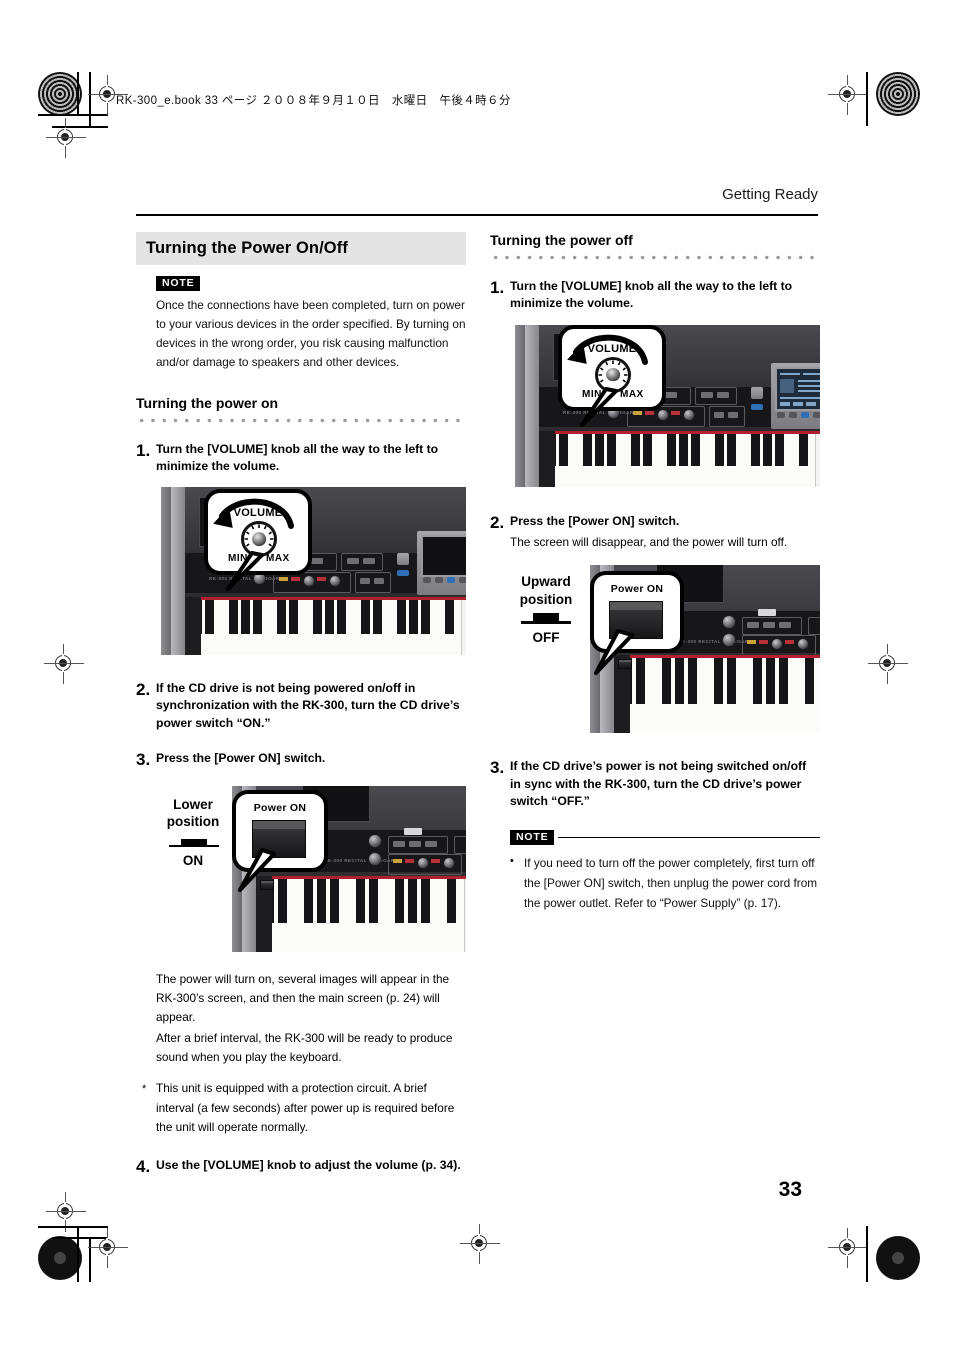 This screenshot has height=1351, width=954. Describe the element at coordinates (78, 93) in the screenshot. I see `crop-mark-top-left-v` at that location.